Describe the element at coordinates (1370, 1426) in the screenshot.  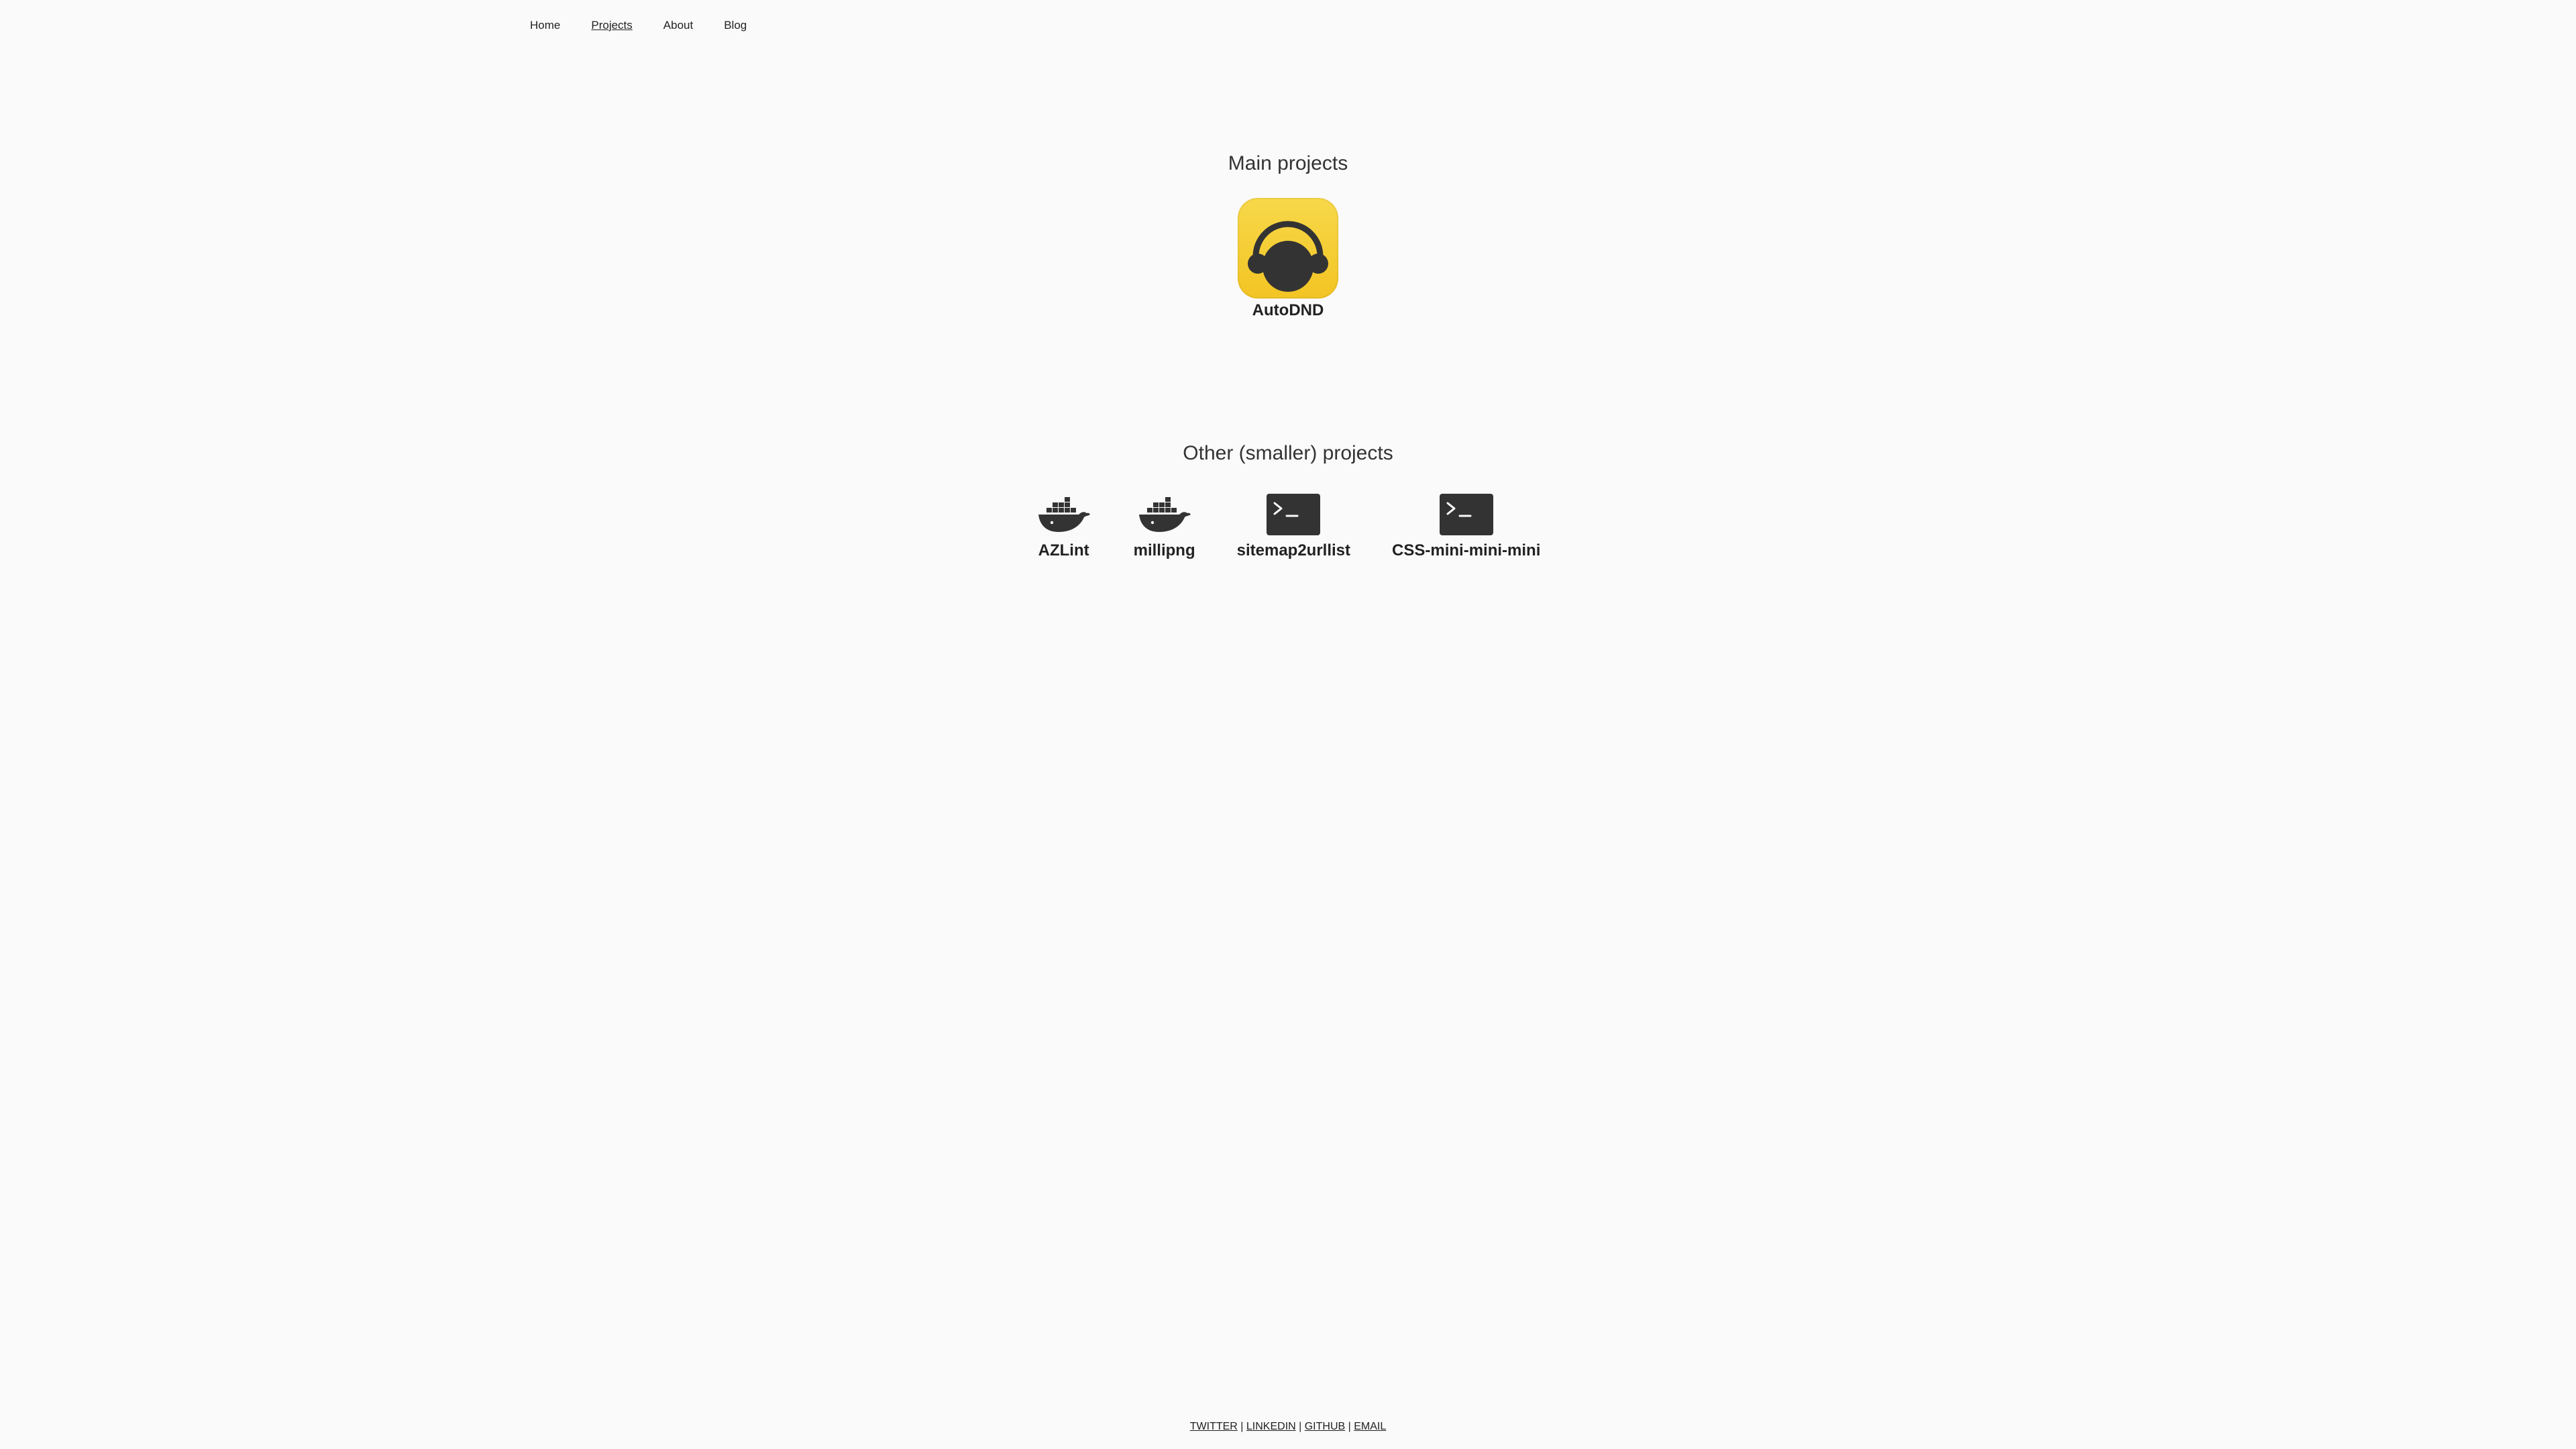
I see `footer-email-link: EMAIL` at that location.